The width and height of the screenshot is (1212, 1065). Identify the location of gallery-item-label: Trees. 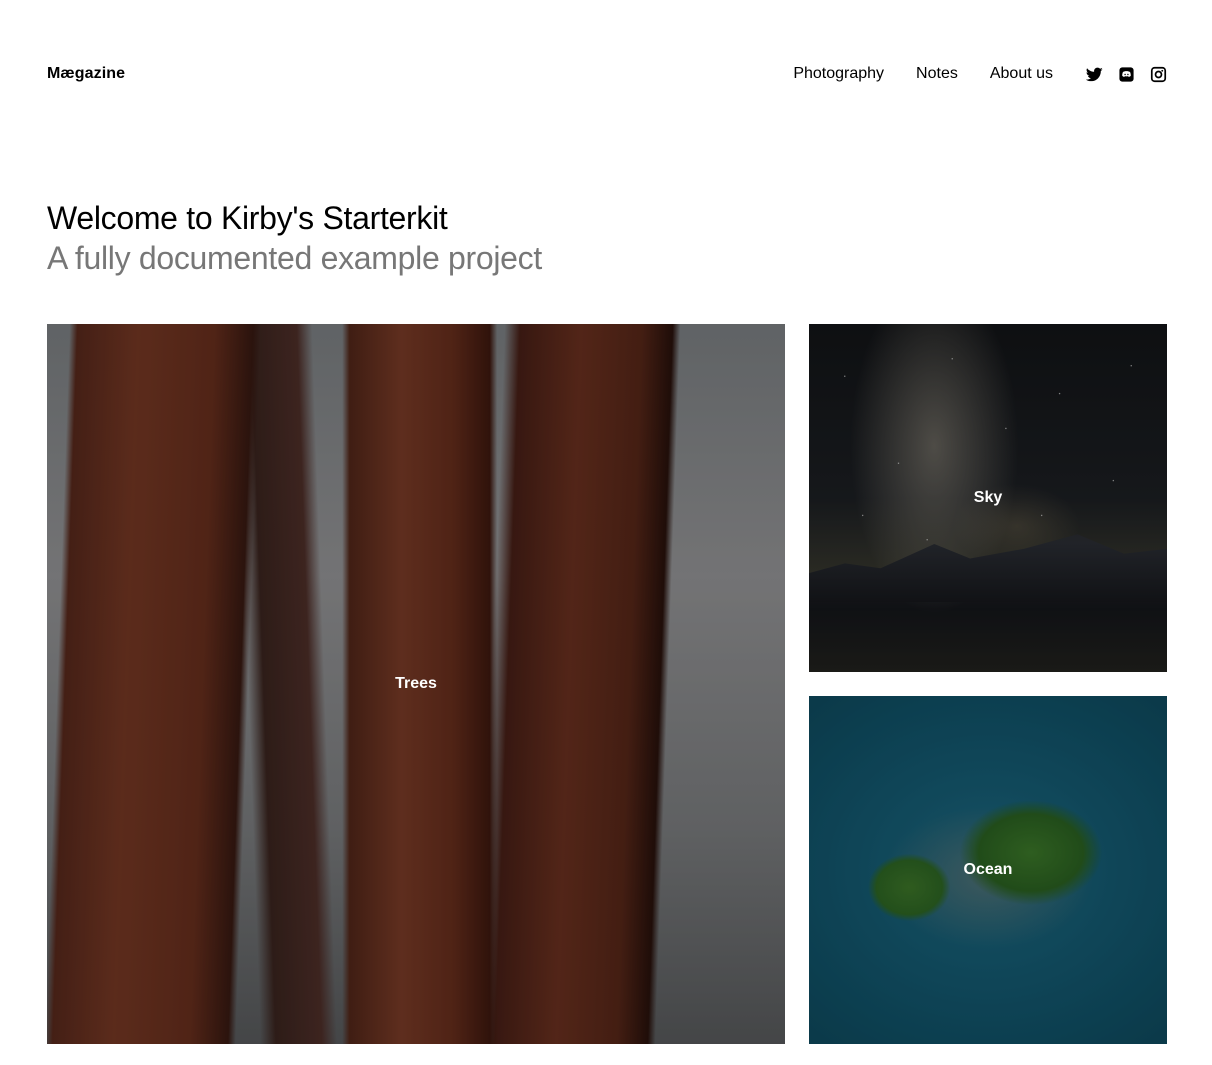
(416, 683).